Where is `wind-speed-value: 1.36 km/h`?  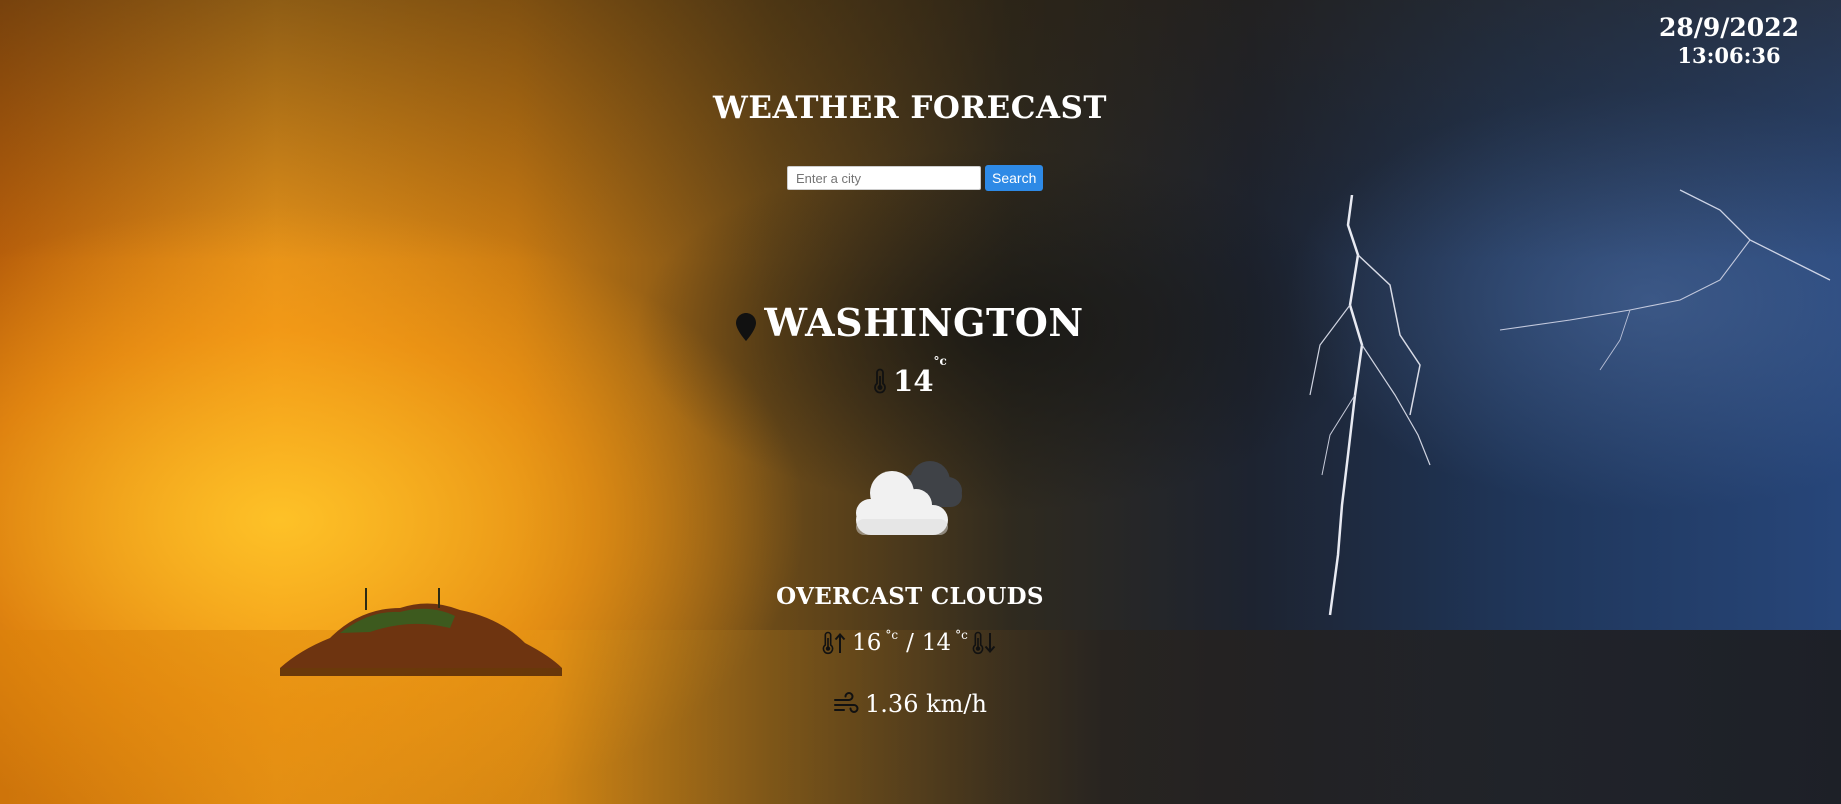
wind-speed-value: 1.36 km/h is located at coordinates (926, 704).